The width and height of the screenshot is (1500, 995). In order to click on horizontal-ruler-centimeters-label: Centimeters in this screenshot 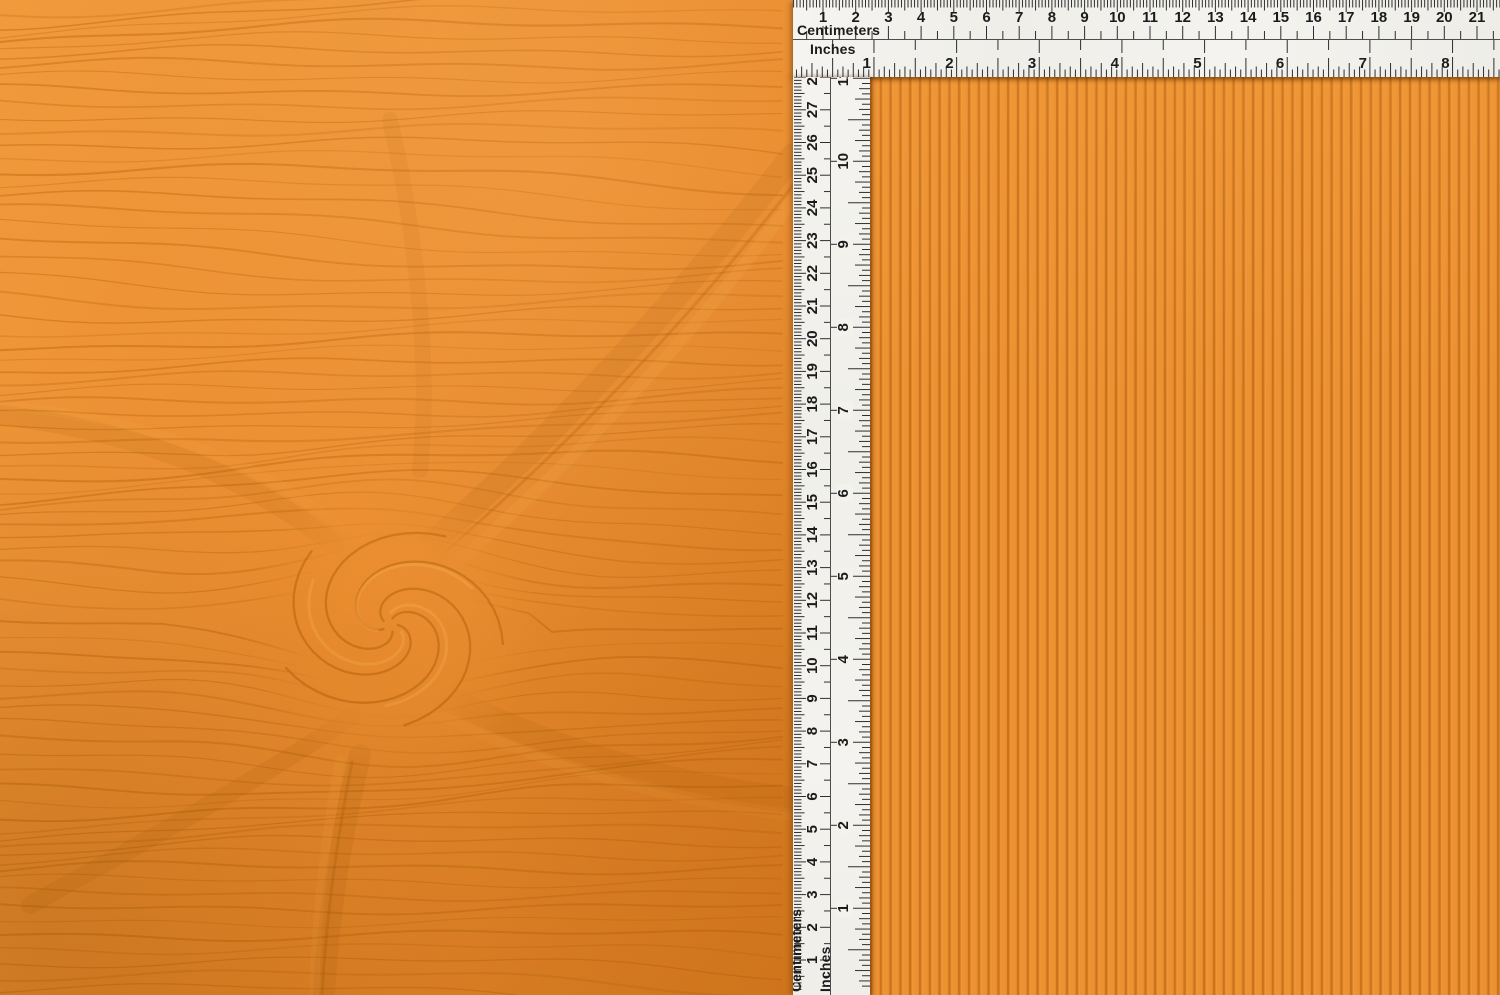, I will do `click(839, 30)`.